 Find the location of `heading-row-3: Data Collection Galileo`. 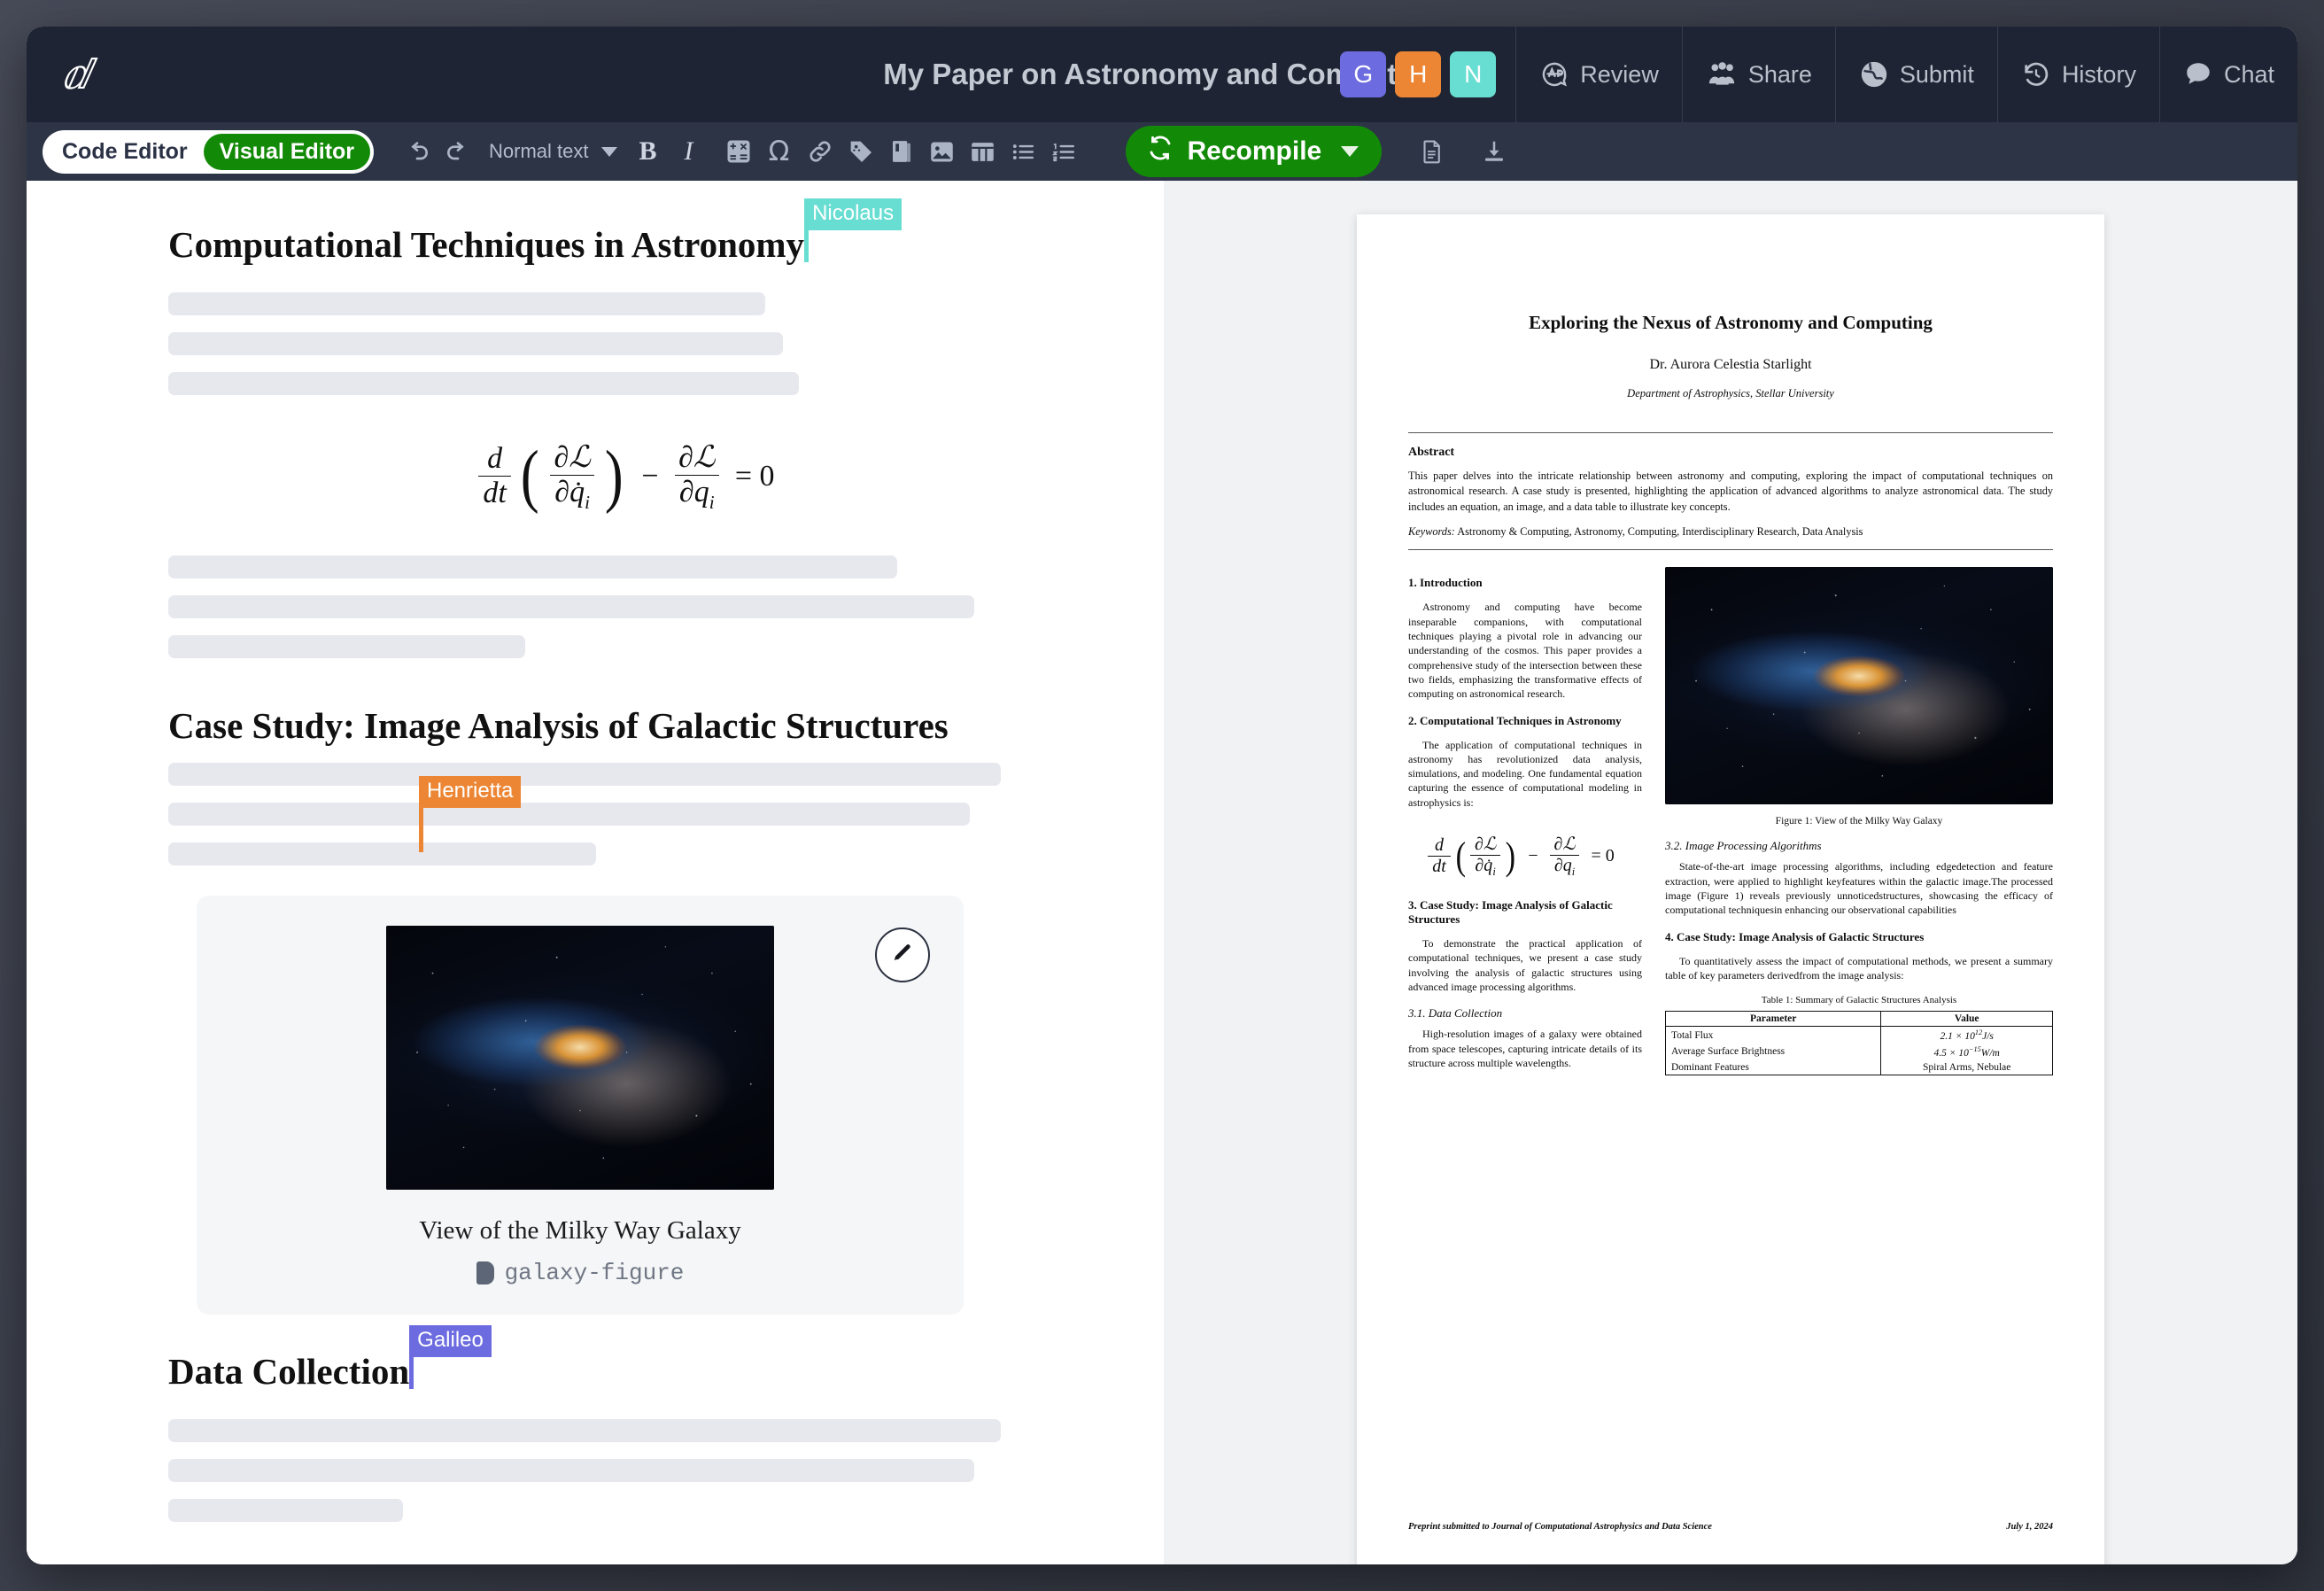

heading-row-3: Data Collection Galileo is located at coordinates (630, 1369).